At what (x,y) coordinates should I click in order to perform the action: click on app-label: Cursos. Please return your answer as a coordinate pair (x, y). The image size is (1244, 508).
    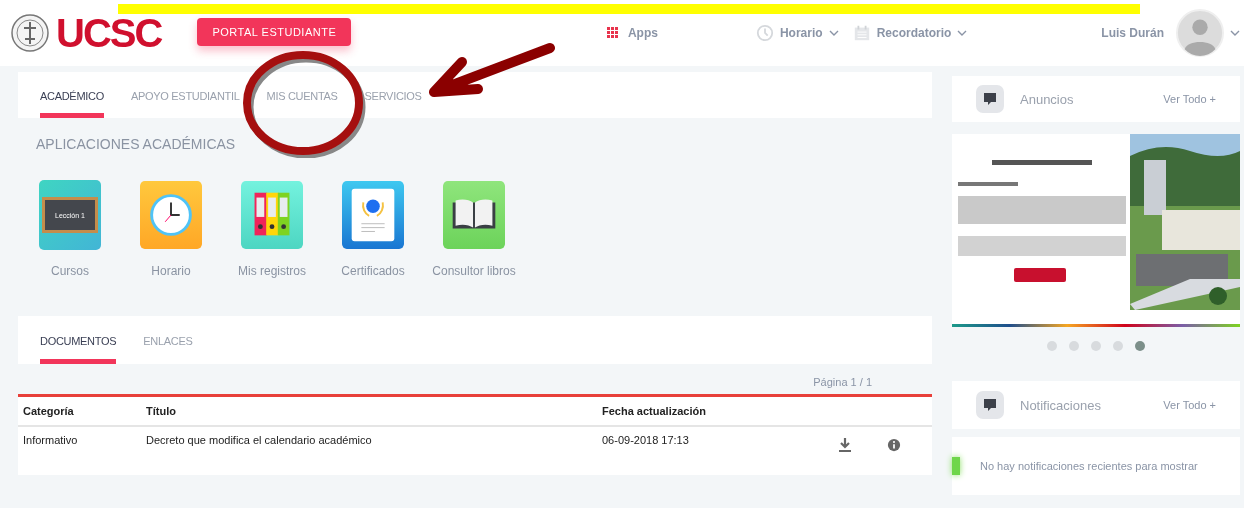
    Looking at the image, I should click on (70, 271).